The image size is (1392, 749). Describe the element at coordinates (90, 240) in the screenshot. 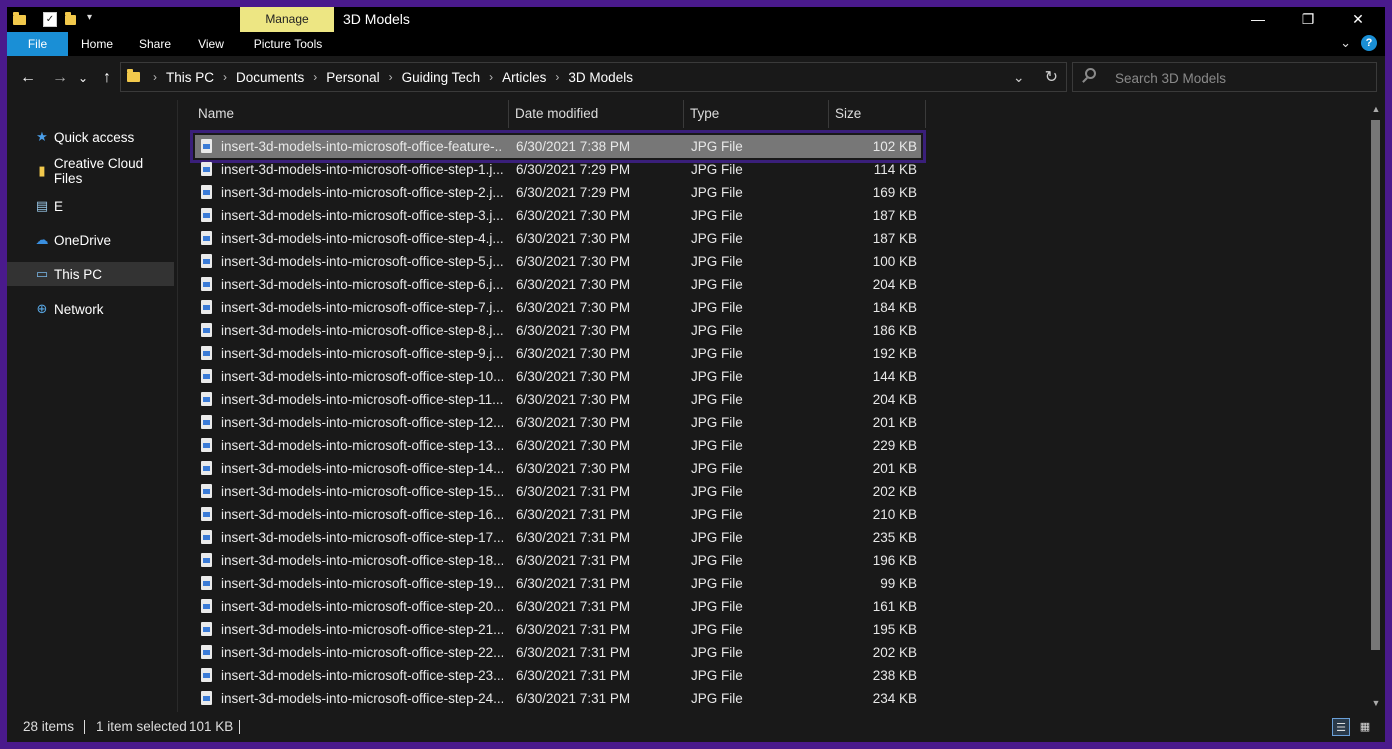

I see `nav-item-onedrive: ☁ OneDrive` at that location.